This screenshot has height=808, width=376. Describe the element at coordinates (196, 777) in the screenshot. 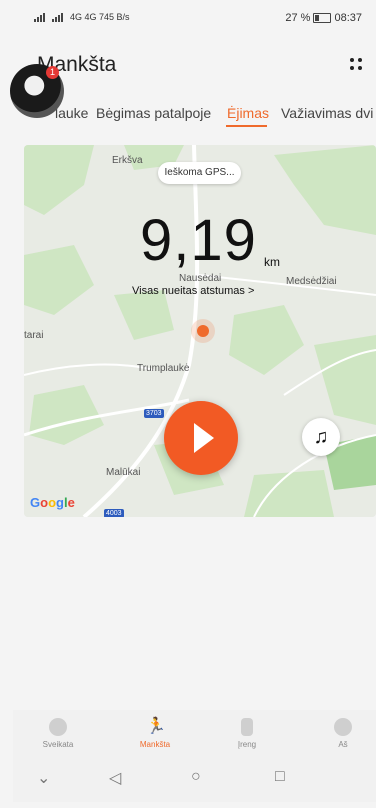

I see `home-icon: ○` at that location.